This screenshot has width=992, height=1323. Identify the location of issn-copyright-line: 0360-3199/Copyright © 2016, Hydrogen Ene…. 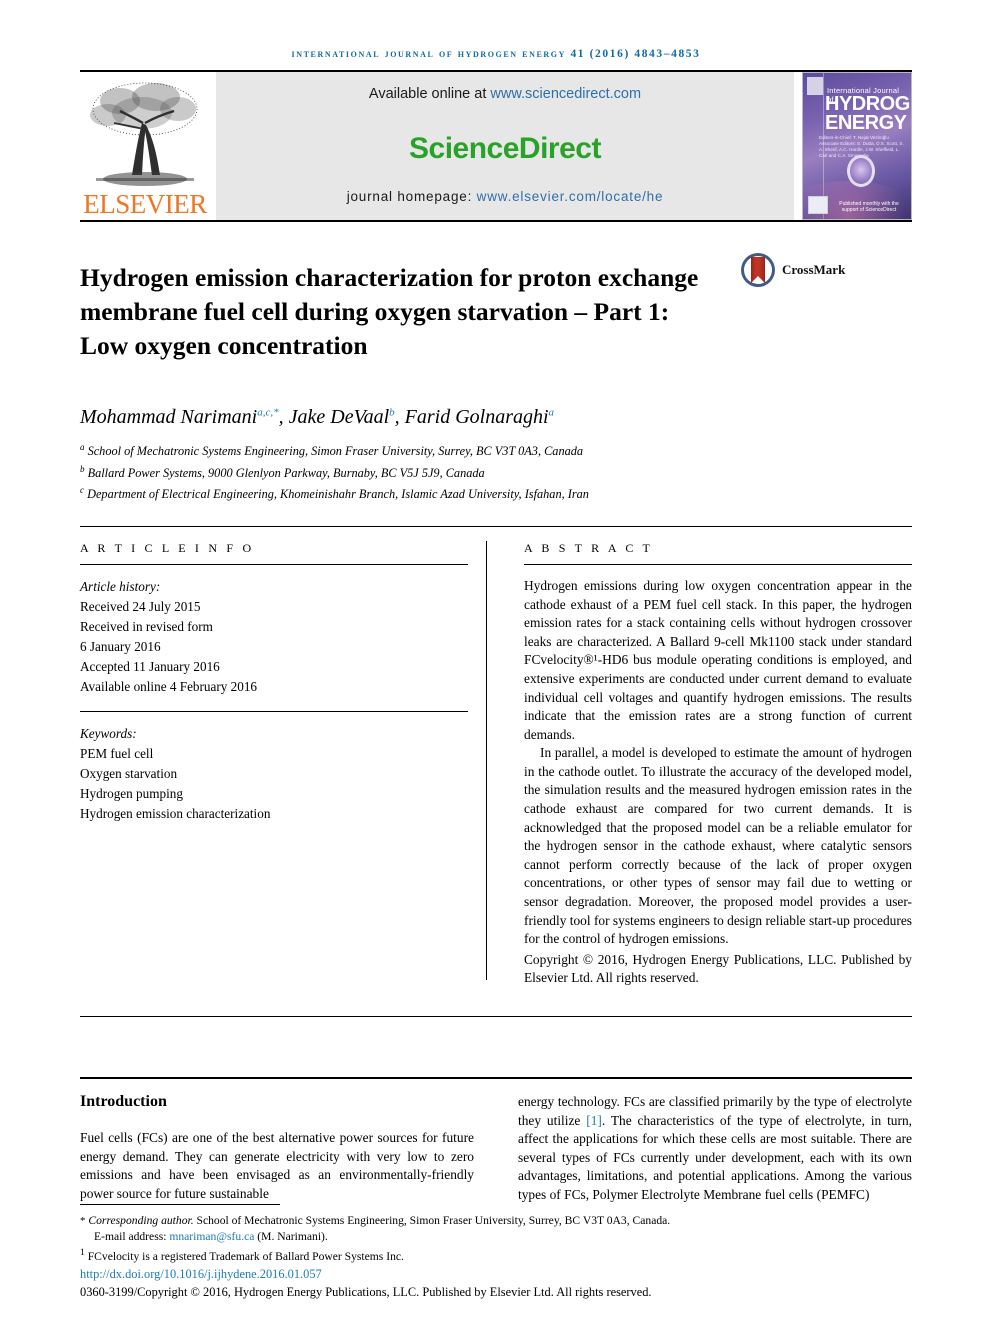
(366, 1292).